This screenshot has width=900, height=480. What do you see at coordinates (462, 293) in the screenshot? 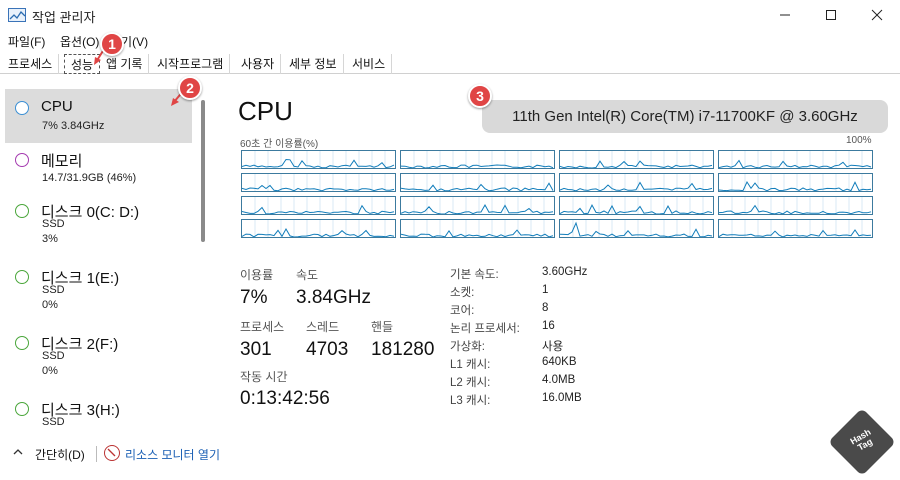
I see `sockets-label: 소켓:` at bounding box center [462, 293].